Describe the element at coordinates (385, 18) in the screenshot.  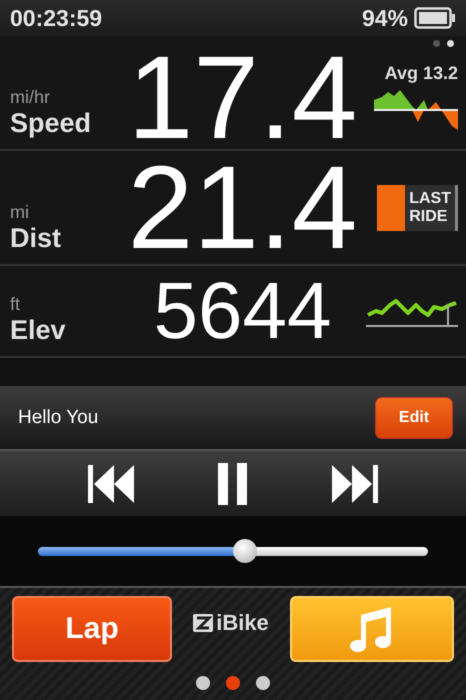
I see `battery-percent: 94%` at that location.